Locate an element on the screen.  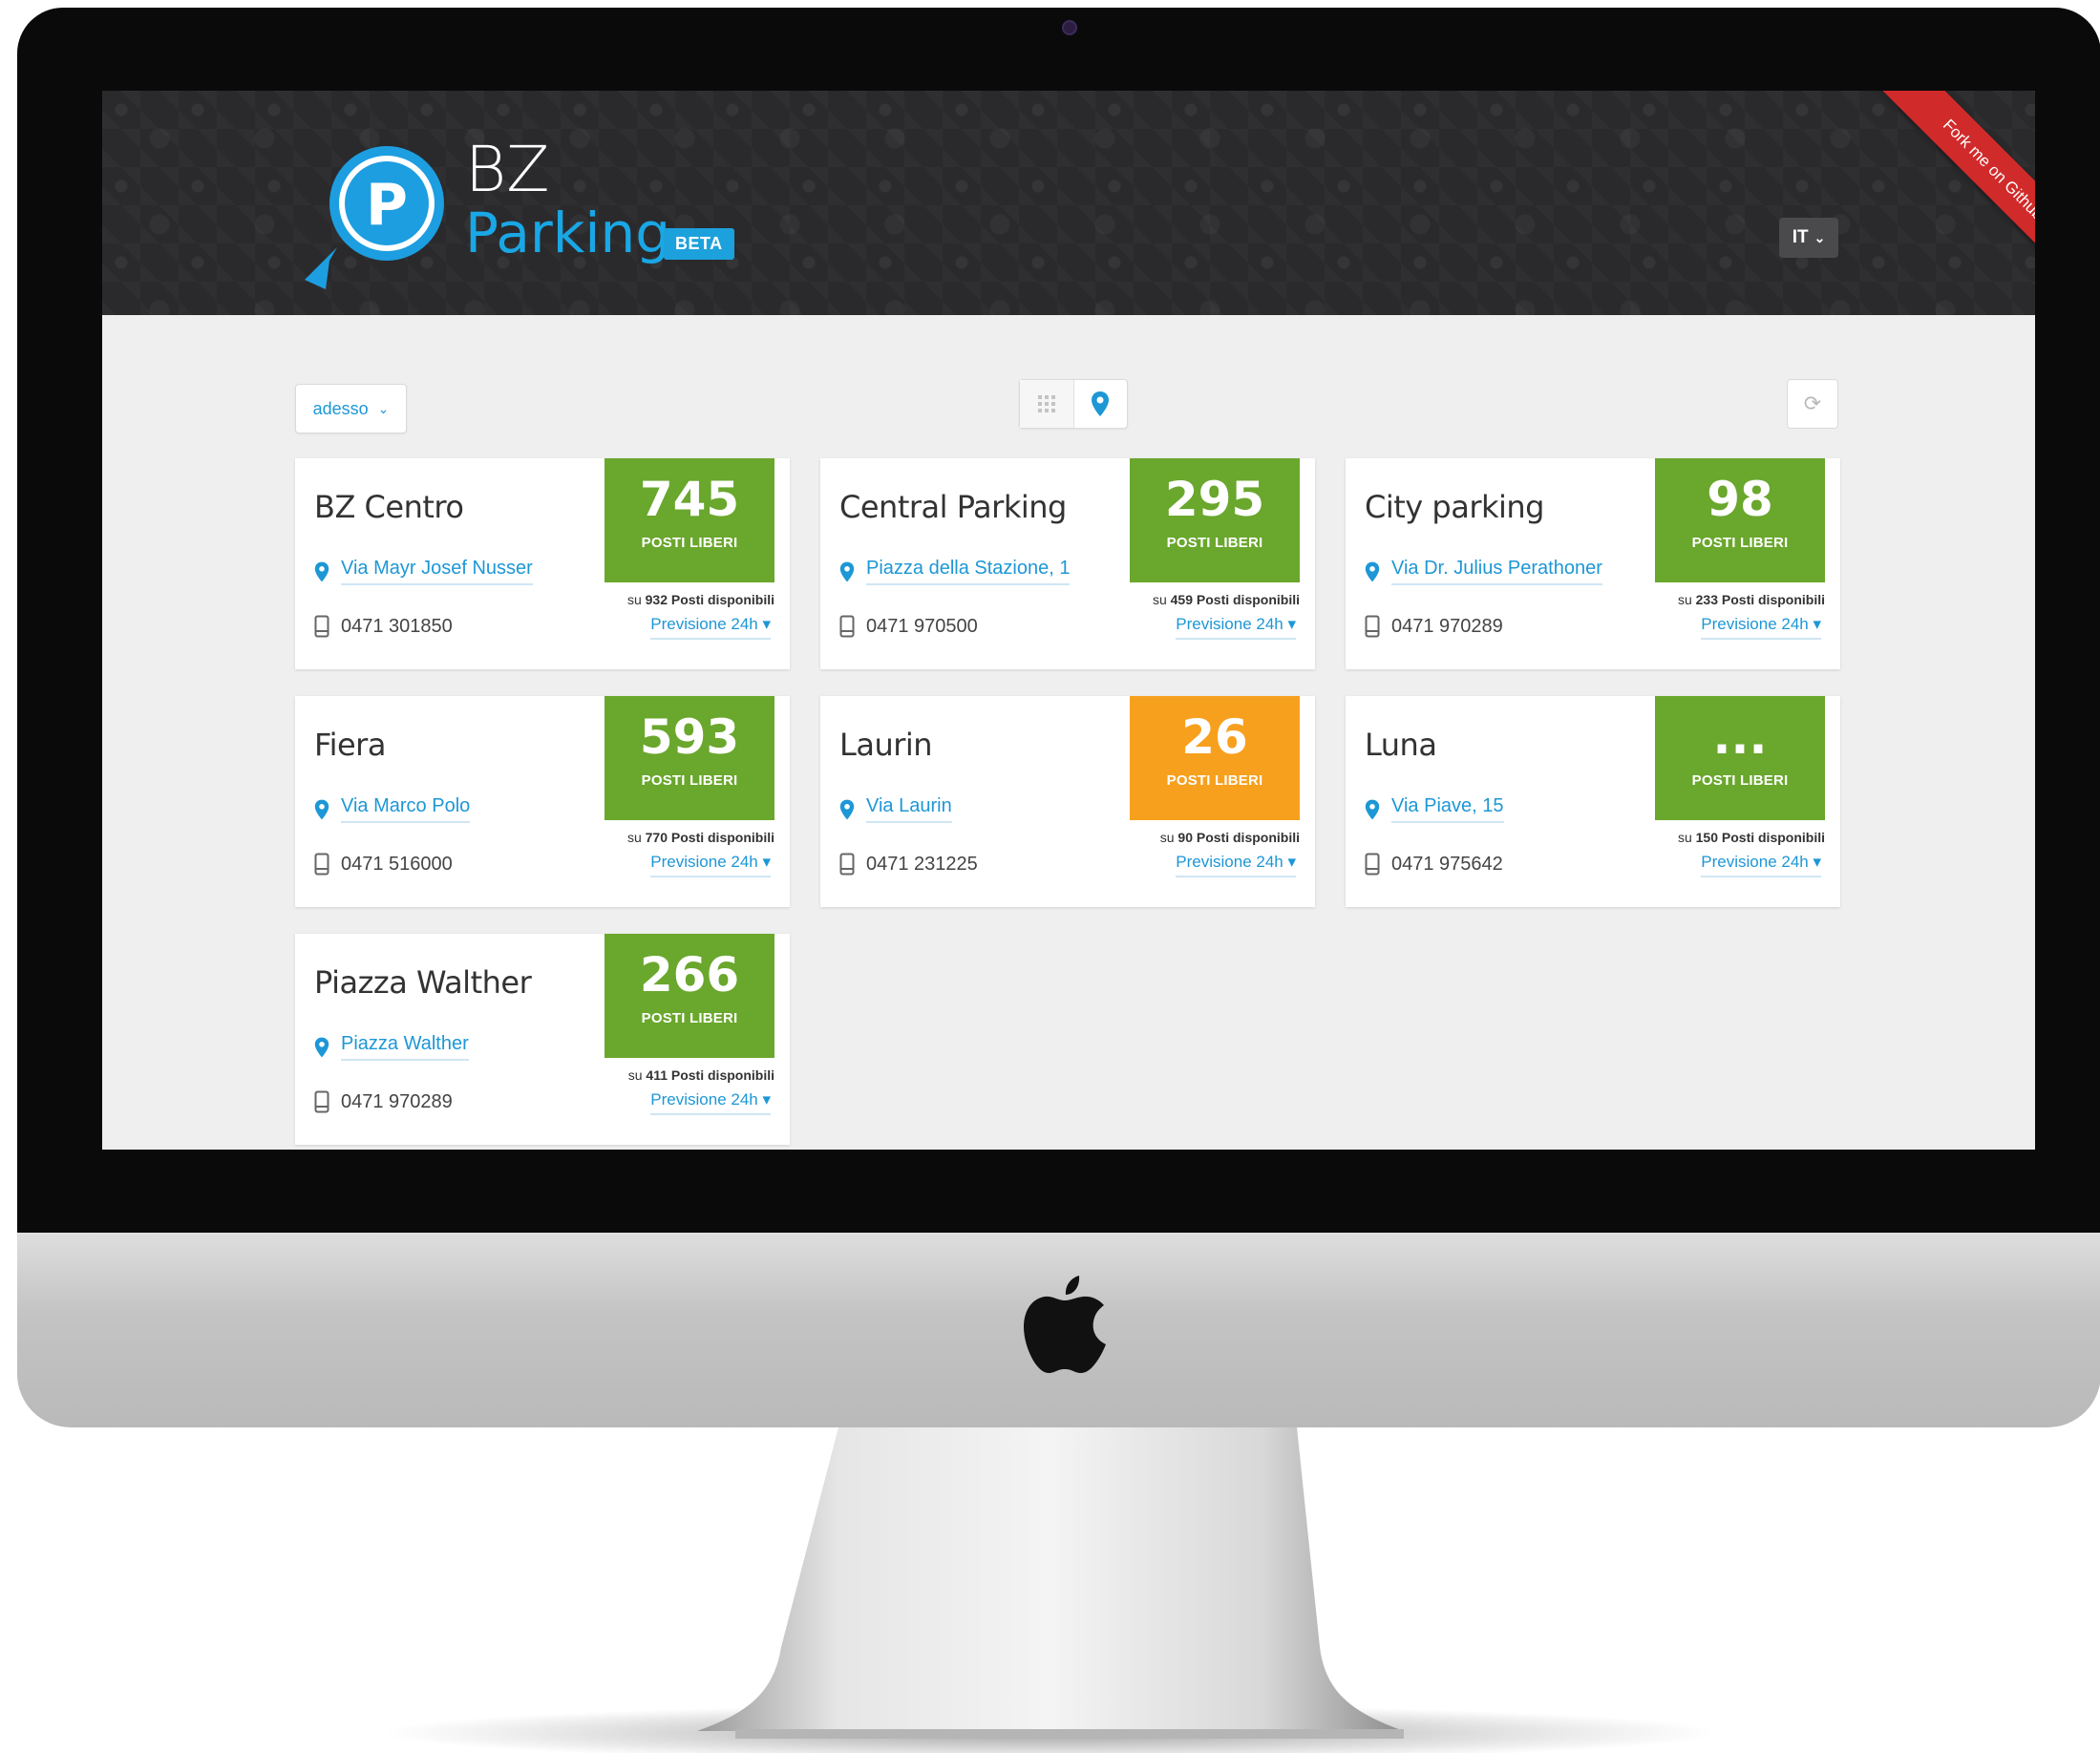
parking-name: Laurin is located at coordinates (886, 745).